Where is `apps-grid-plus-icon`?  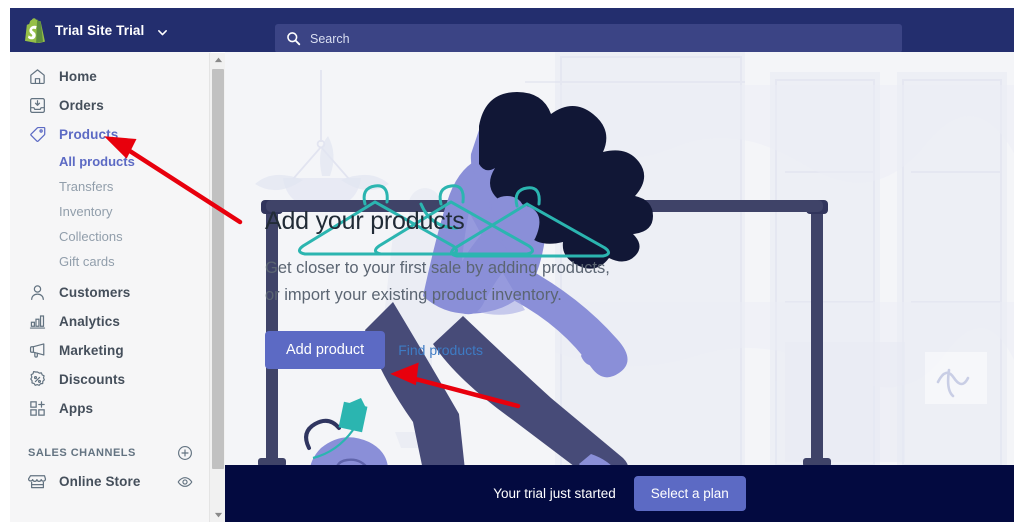 apps-grid-plus-icon is located at coordinates (37, 408).